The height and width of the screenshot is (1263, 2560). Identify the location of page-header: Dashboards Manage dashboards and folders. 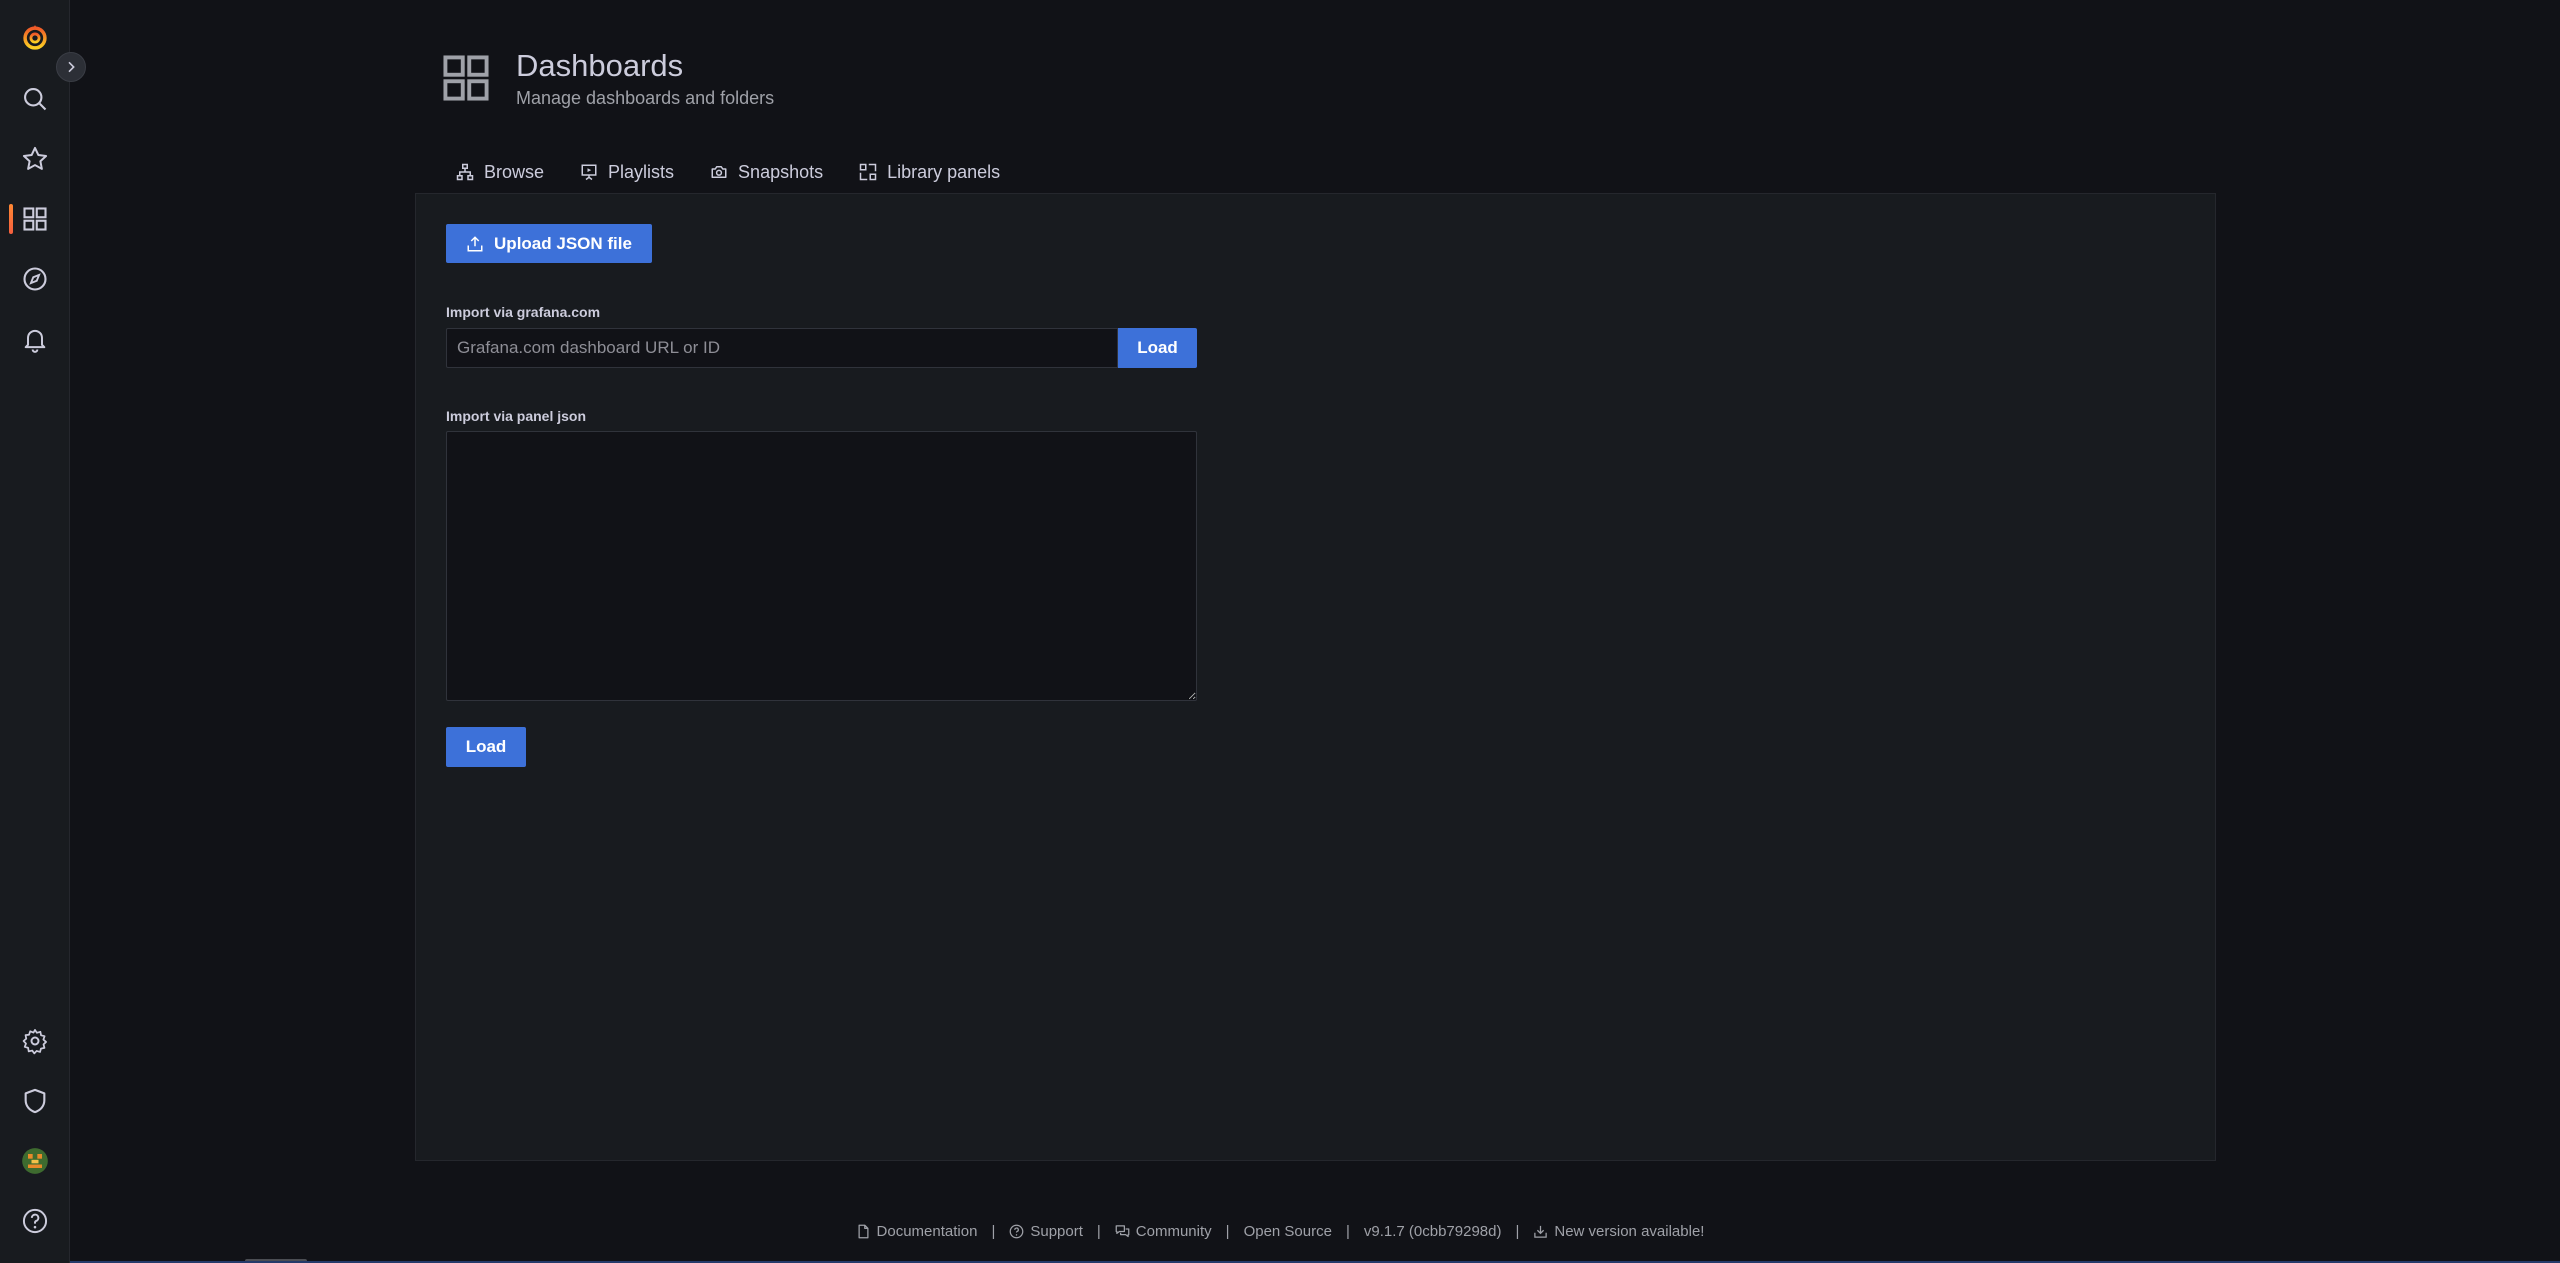
(607, 78).